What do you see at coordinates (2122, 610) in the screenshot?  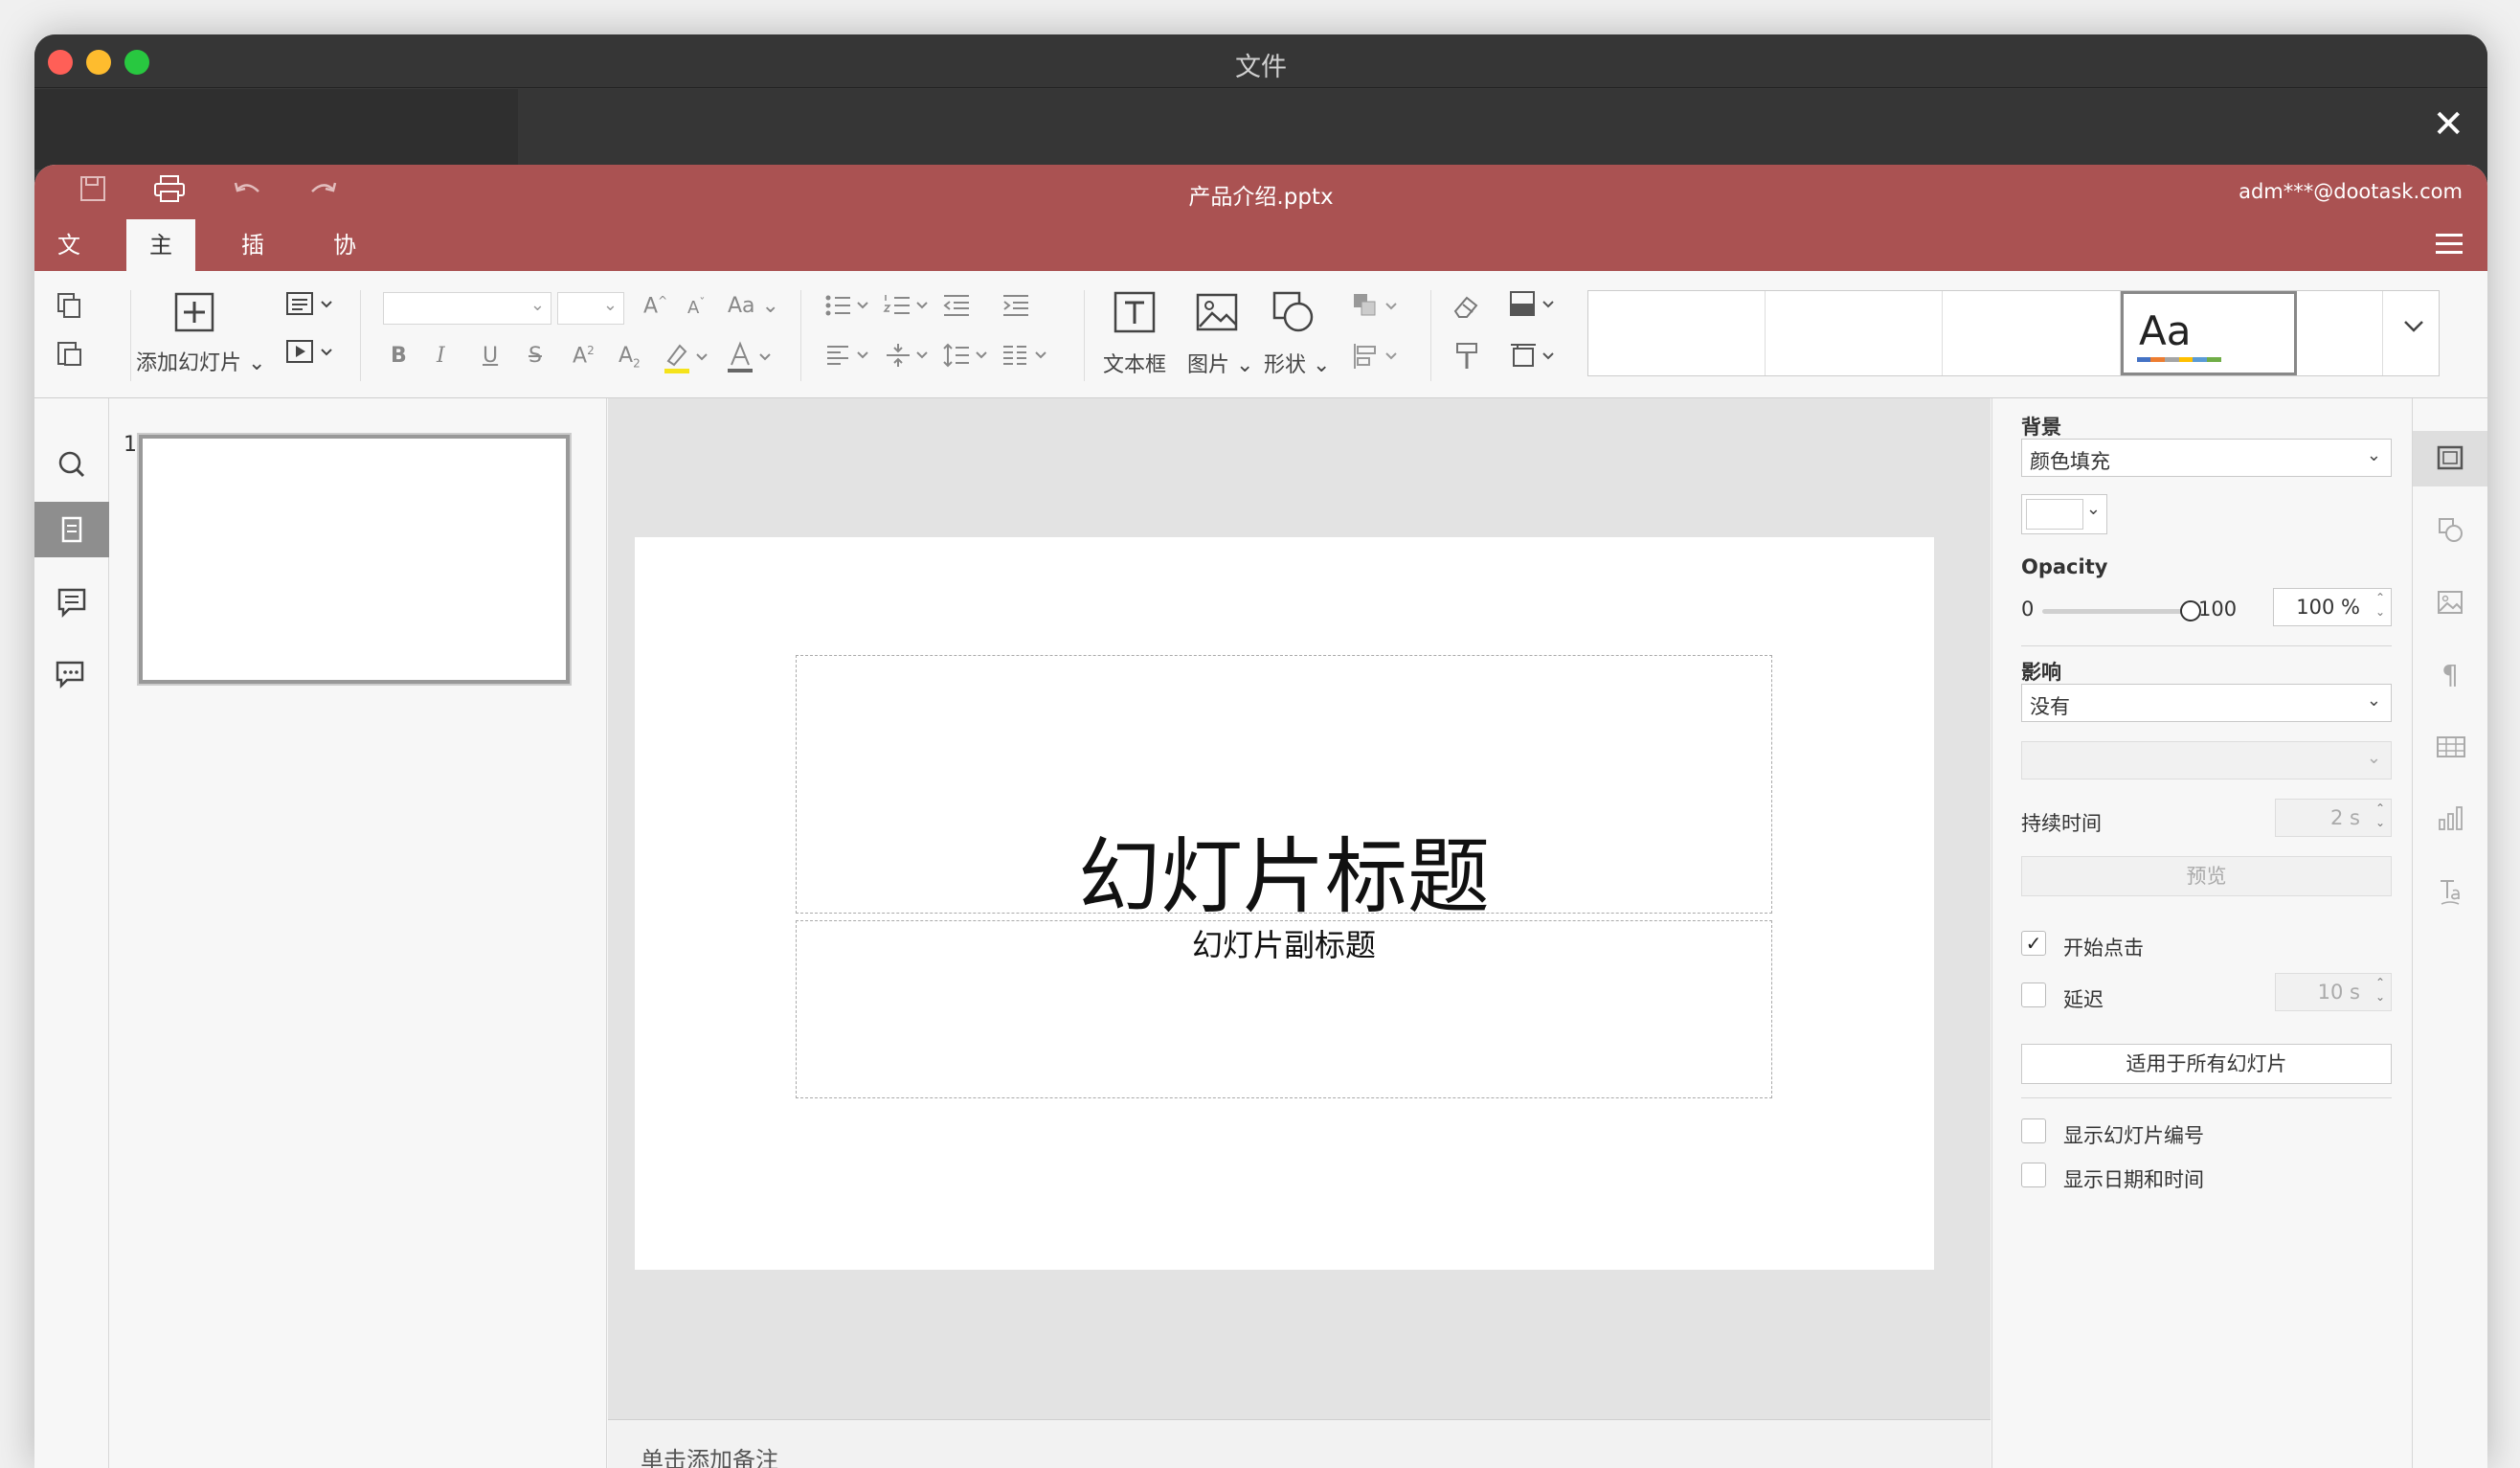 I see `opacity-slider` at bounding box center [2122, 610].